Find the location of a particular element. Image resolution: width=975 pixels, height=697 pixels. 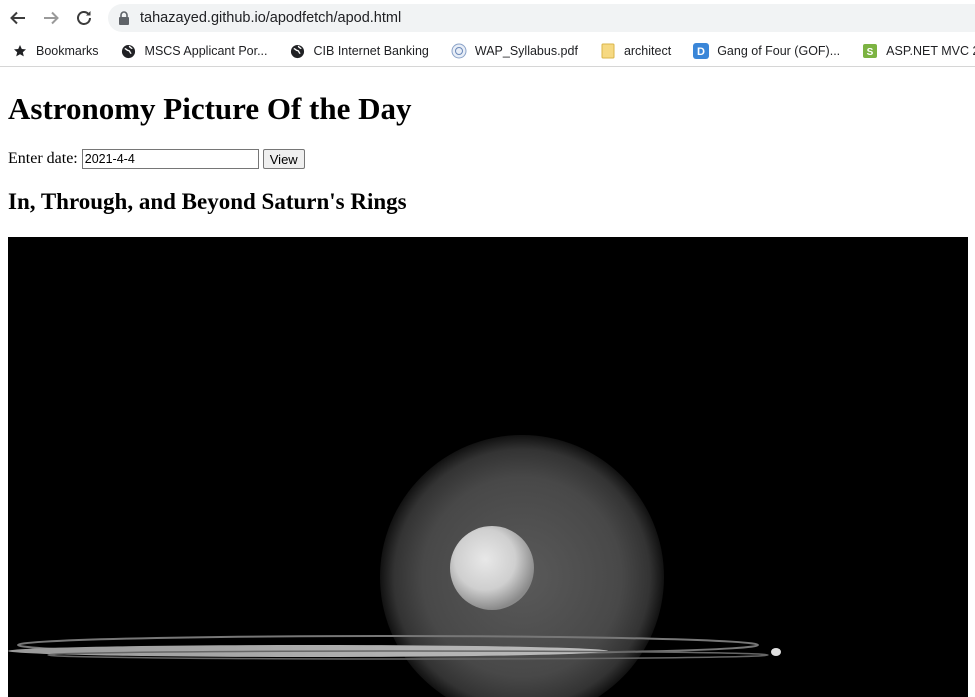

bookmark-label: WAP_Syllabus.pdf is located at coordinates (526, 51).